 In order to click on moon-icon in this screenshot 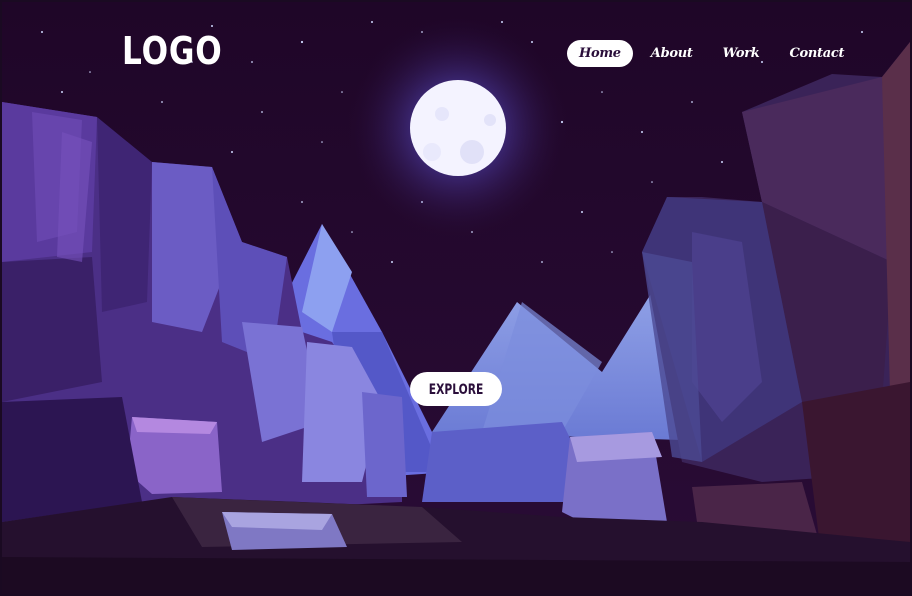, I will do `click(458, 128)`.